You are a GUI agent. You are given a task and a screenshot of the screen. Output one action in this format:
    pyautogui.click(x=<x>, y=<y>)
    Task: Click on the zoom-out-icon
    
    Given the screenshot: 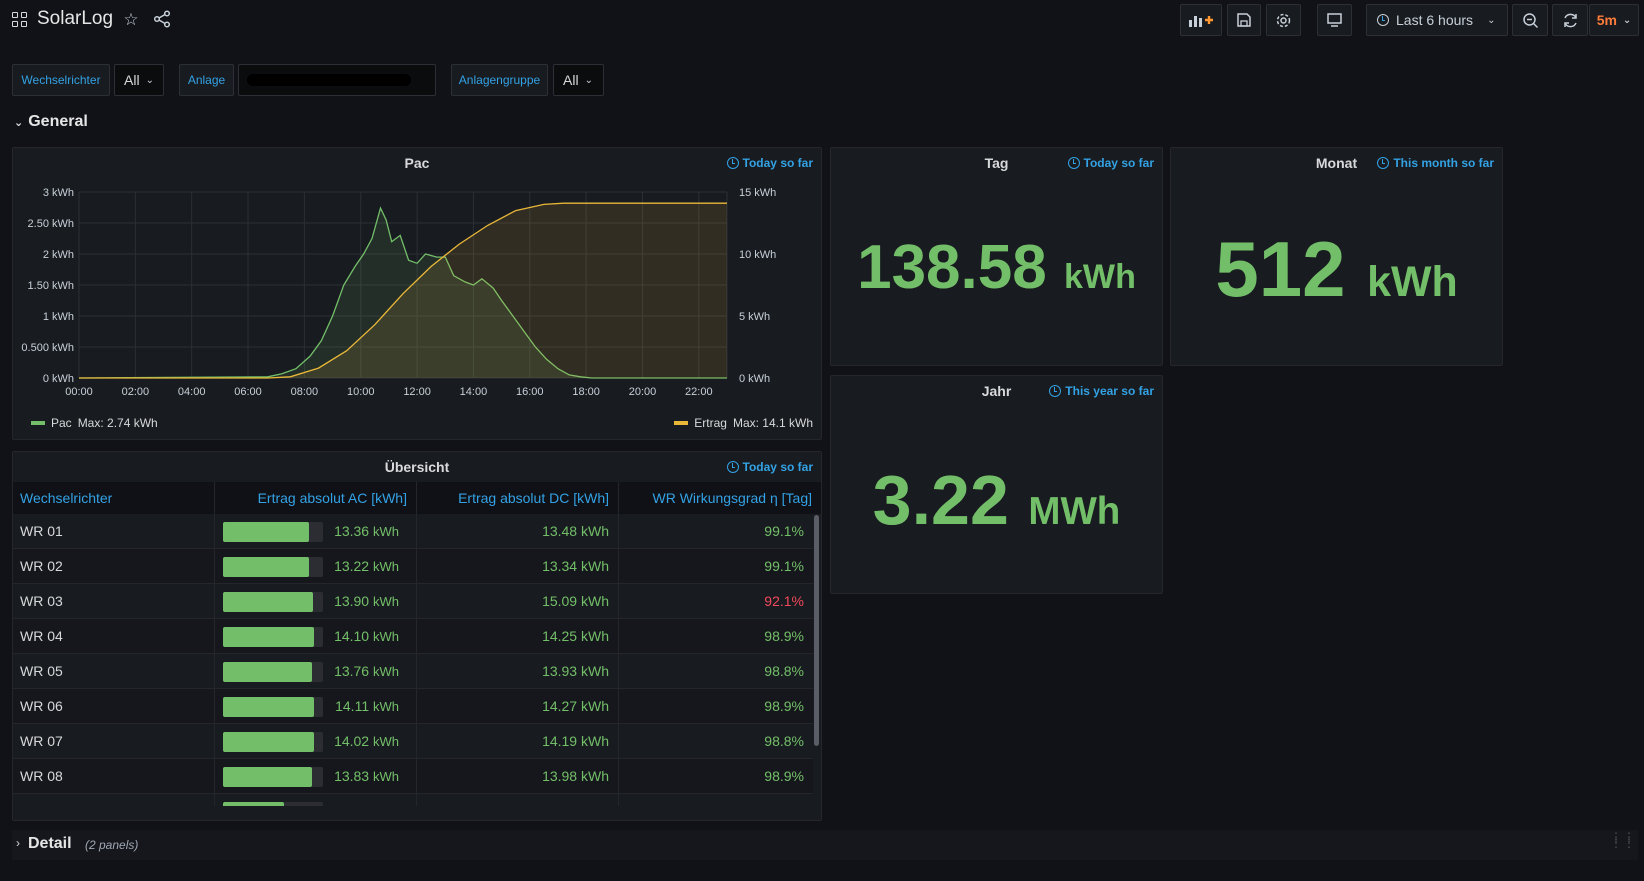 What is the action you would take?
    pyautogui.click(x=1530, y=20)
    